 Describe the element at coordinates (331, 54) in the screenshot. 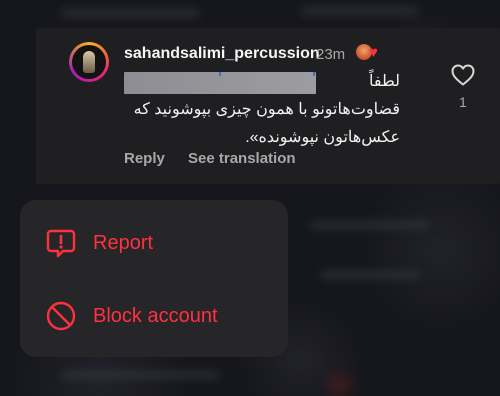

I see `comment-time: 23m` at that location.